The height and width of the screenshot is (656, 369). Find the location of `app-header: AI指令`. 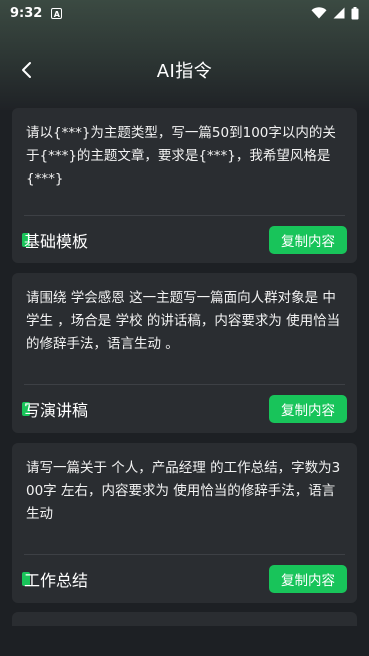

app-header: AI指令 is located at coordinates (184, 70).